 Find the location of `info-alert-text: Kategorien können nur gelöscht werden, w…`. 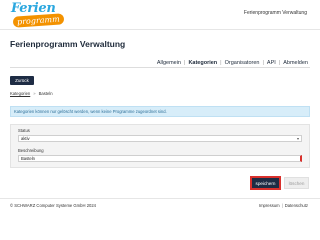

info-alert-text: Kategorien können nur gelöscht werden, w… is located at coordinates (90, 111).